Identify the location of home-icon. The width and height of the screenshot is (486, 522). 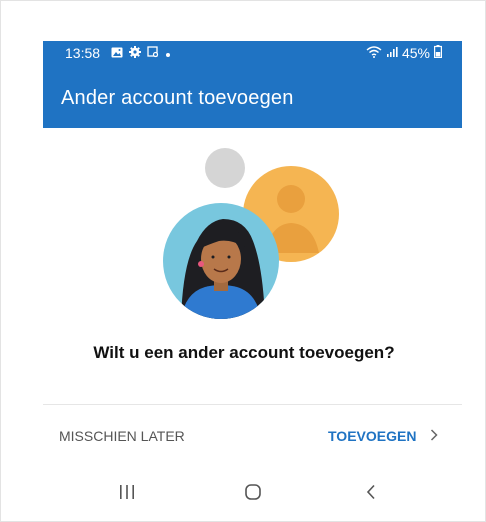
(253, 493).